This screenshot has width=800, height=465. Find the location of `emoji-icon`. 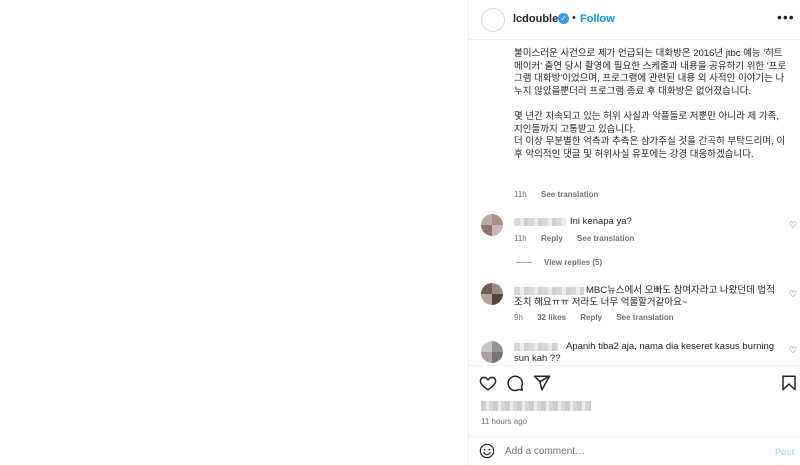

emoji-icon is located at coordinates (487, 451).